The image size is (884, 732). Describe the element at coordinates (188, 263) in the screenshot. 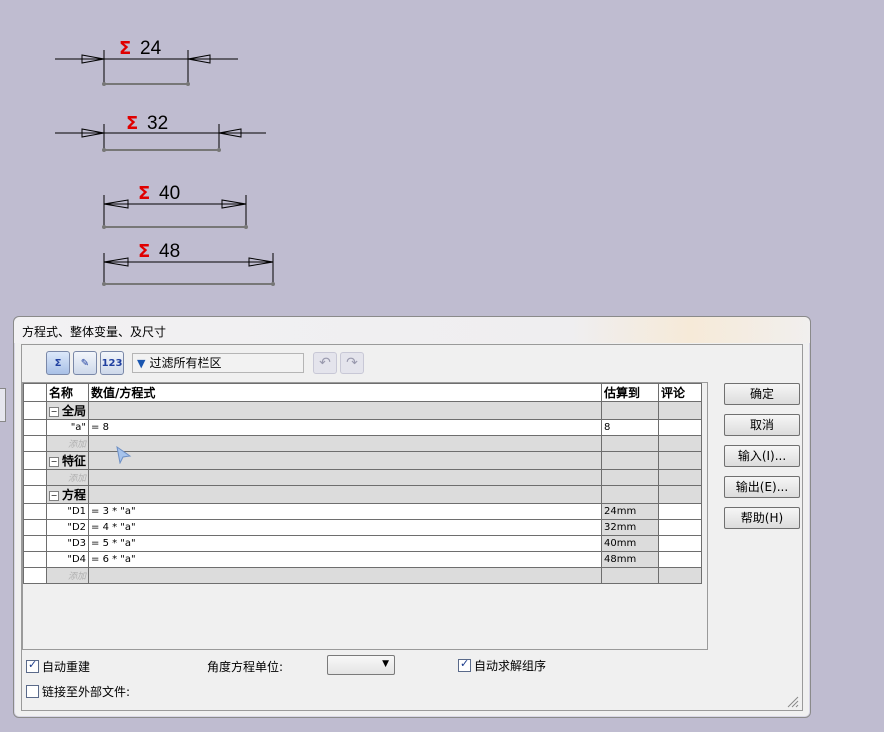

I see `dimension-d4: Σ 48` at that location.